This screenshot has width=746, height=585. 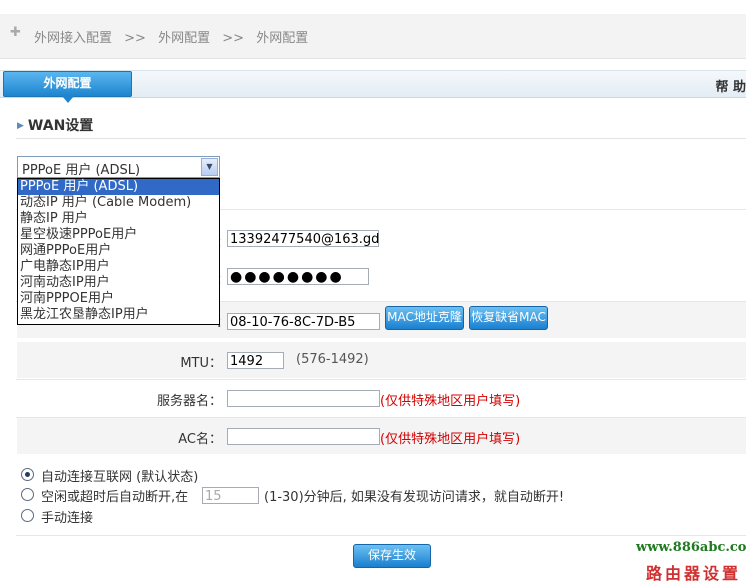 I want to click on breadcrumb: 外网接入配置 >> 外网配置 >> 外网配置, so click(x=175, y=36).